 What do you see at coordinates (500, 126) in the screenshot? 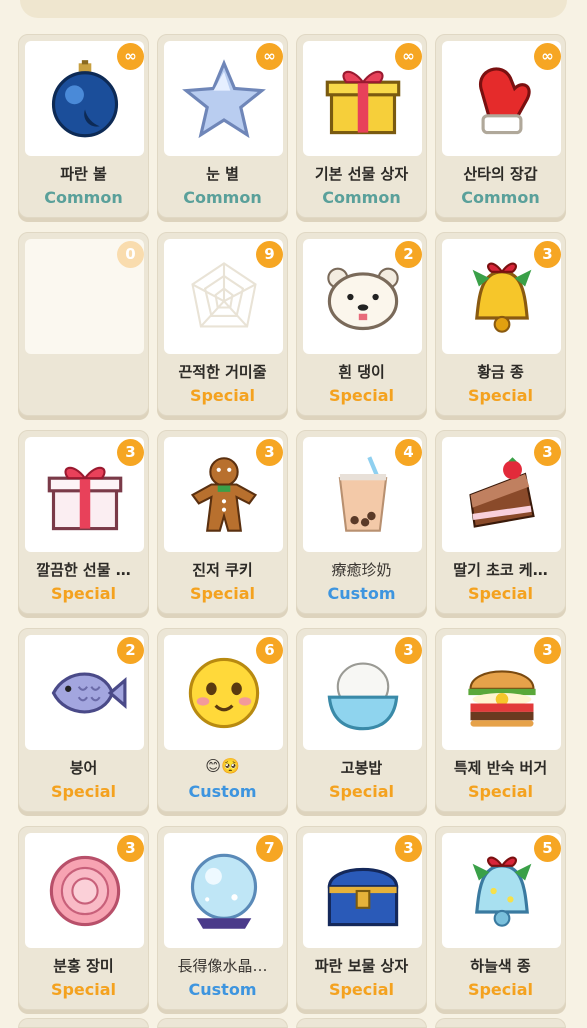
I see `item-card: ∞ 산타의 장갑 Common` at bounding box center [500, 126].